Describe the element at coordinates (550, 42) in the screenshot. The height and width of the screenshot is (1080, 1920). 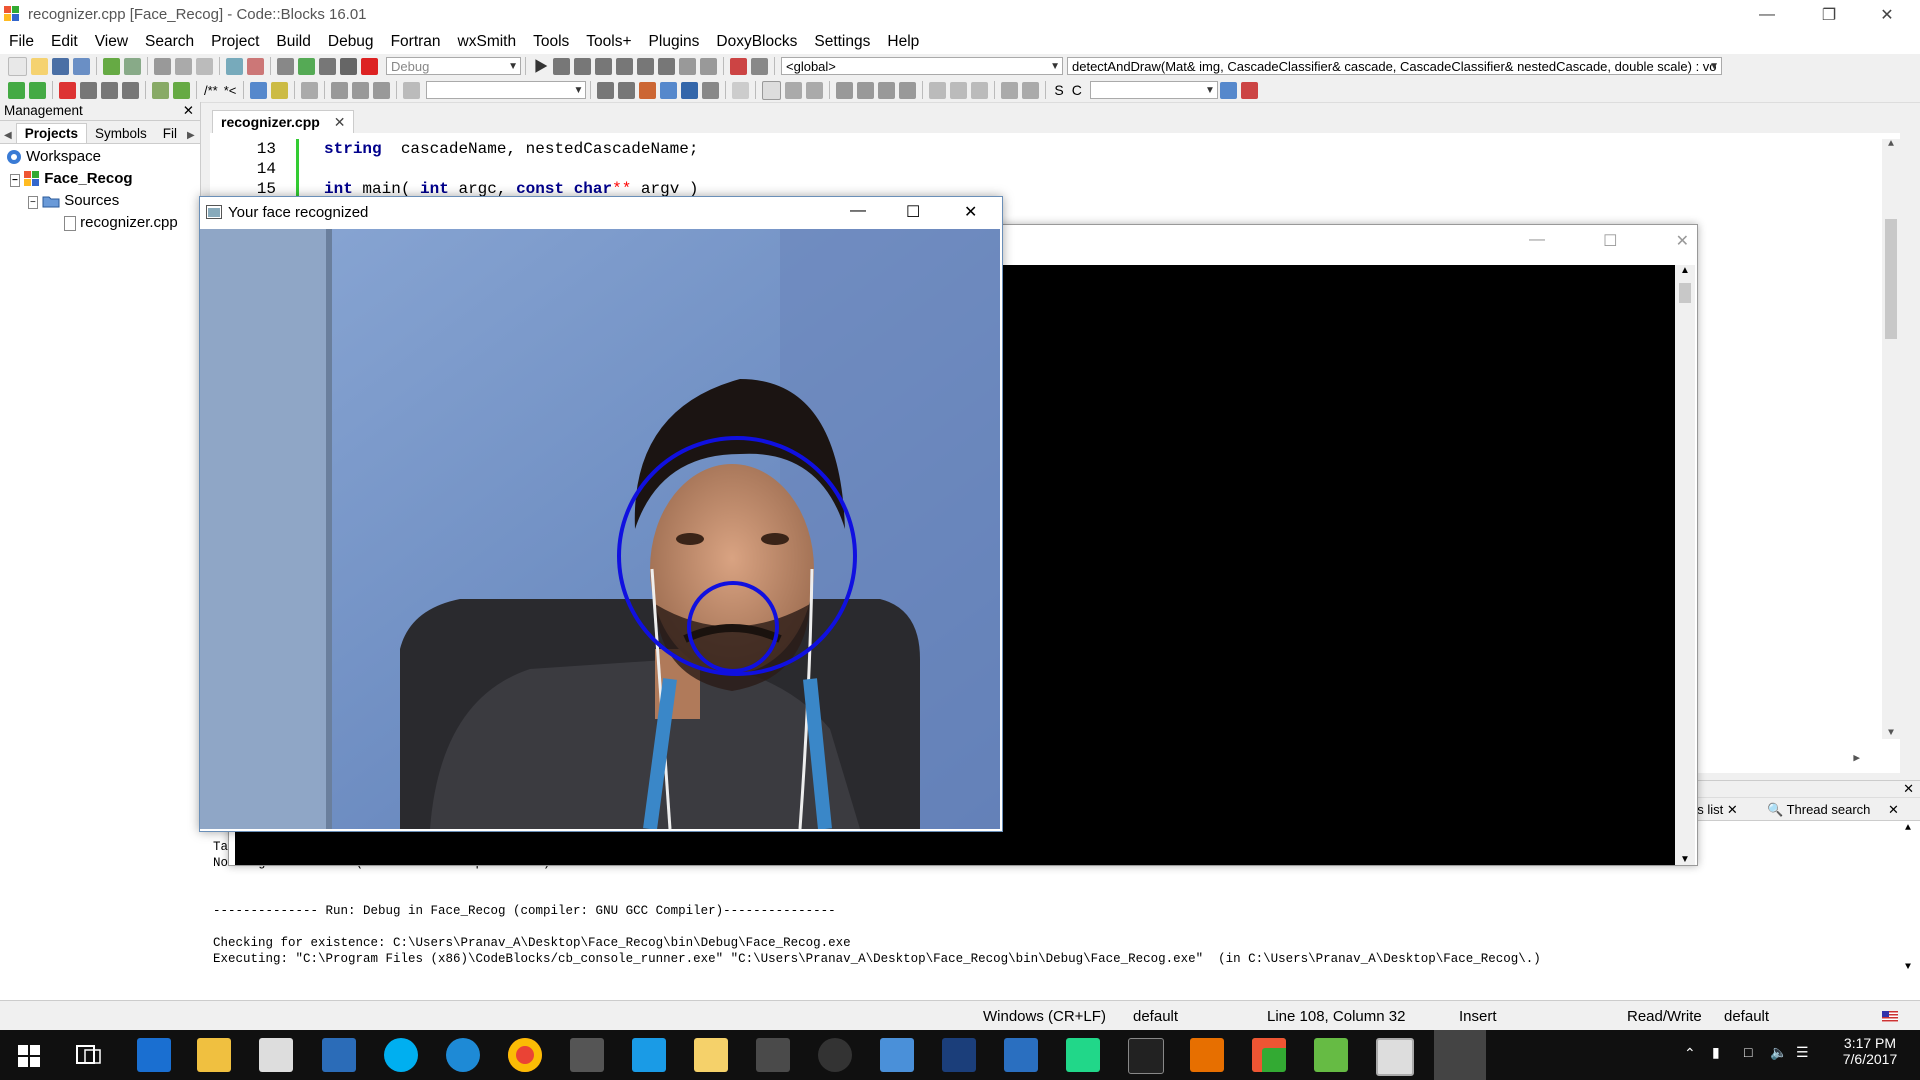
I see `menu-tools: Tools` at that location.